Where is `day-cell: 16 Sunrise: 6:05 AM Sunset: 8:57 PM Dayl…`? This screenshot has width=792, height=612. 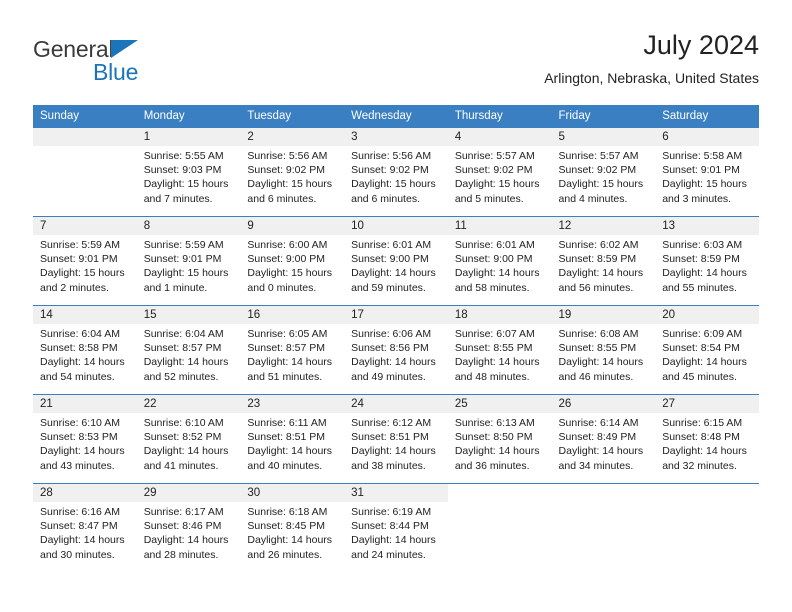
day-cell: 16 Sunrise: 6:05 AM Sunset: 8:57 PM Dayl… is located at coordinates (292, 350).